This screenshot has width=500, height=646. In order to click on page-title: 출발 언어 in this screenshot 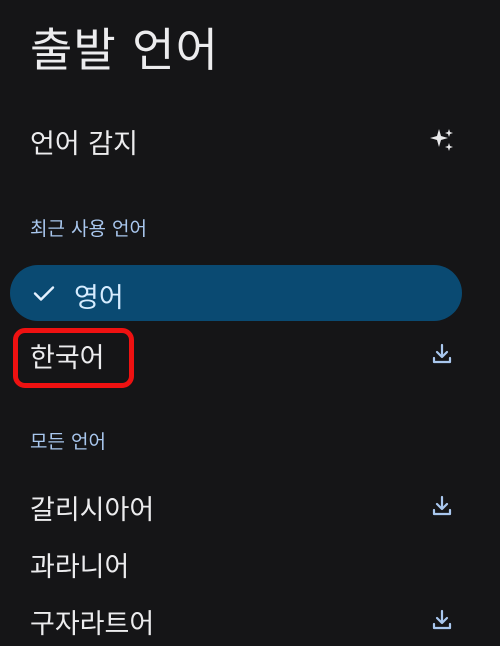, I will do `click(124, 50)`.